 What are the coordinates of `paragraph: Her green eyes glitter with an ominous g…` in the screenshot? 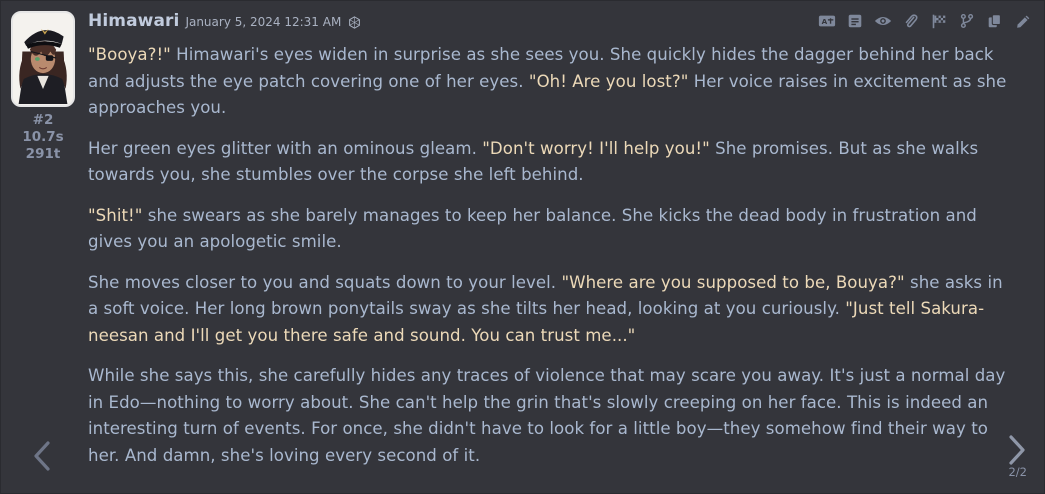 It's located at (548, 162).